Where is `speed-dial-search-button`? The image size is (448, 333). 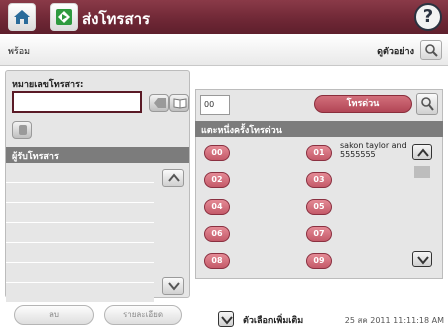
speed-dial-search-button is located at coordinates (427, 104).